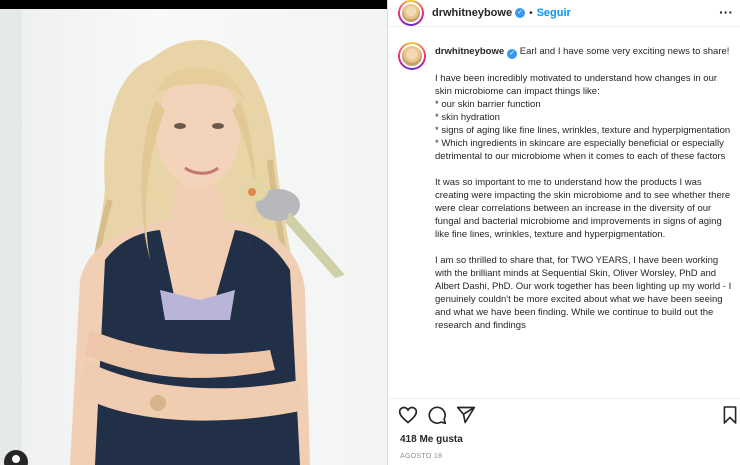 The width and height of the screenshot is (740, 465). Describe the element at coordinates (726, 12) in the screenshot. I see `more-options-icon: ···` at that location.